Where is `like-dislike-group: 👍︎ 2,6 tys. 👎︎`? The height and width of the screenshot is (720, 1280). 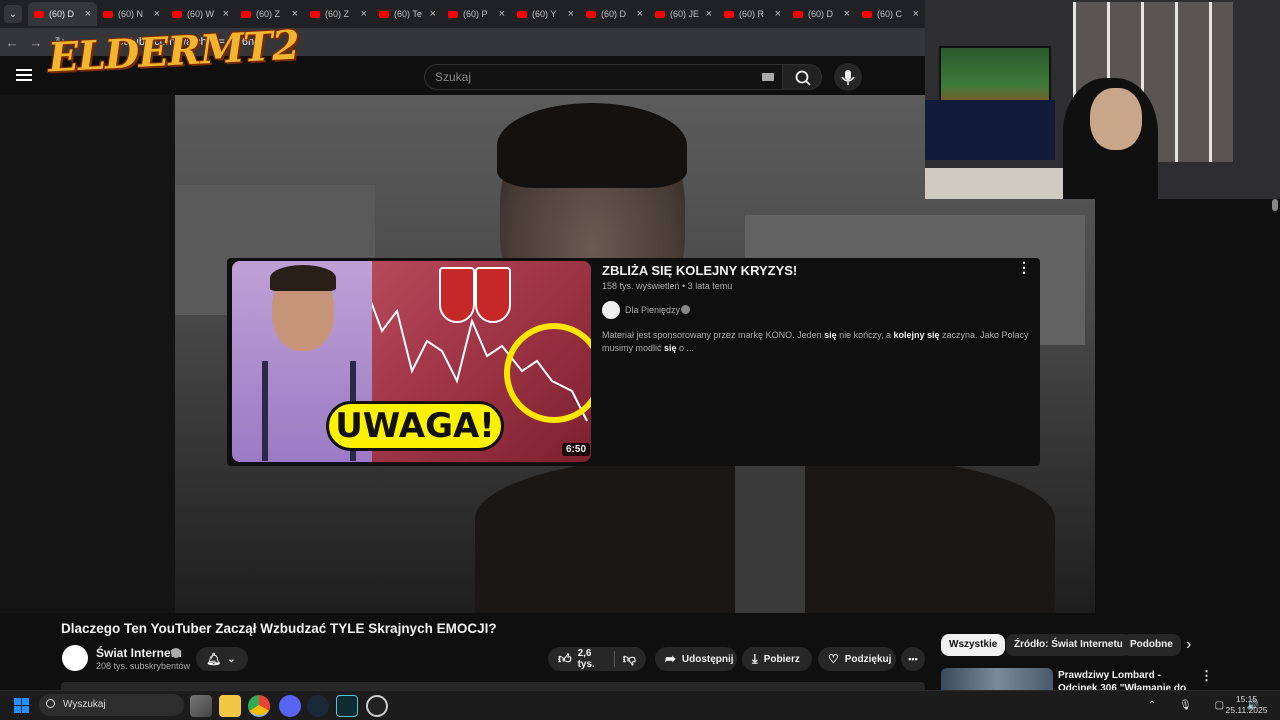 like-dislike-group: 👍︎ 2,6 tys. 👎︎ is located at coordinates (597, 659).